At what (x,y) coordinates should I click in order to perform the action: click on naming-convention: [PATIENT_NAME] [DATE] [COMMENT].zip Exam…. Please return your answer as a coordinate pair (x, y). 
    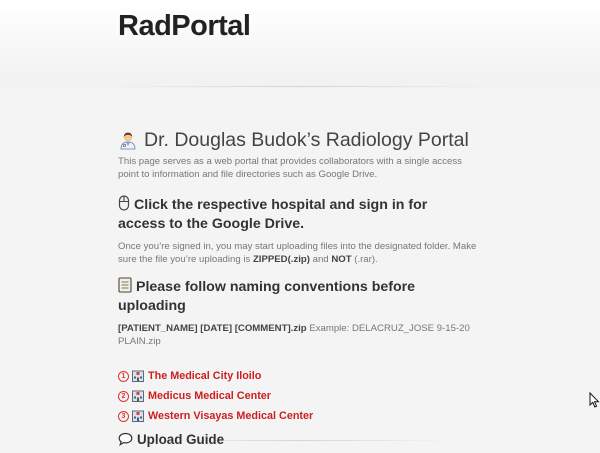
    Looking at the image, I should click on (298, 335).